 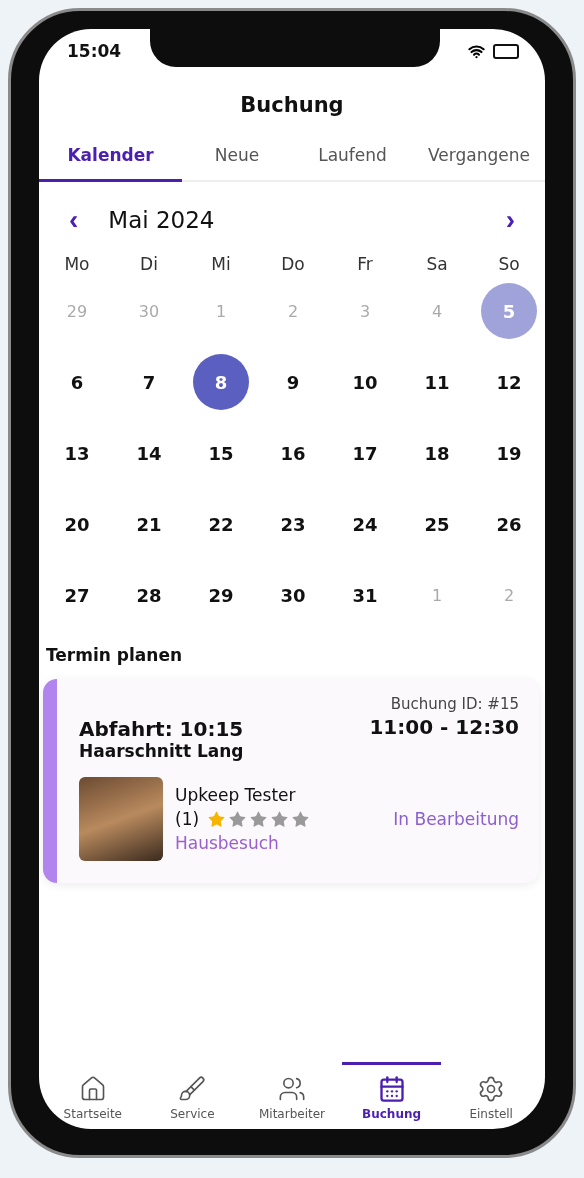 I want to click on calendar-day: 17, so click(x=365, y=453).